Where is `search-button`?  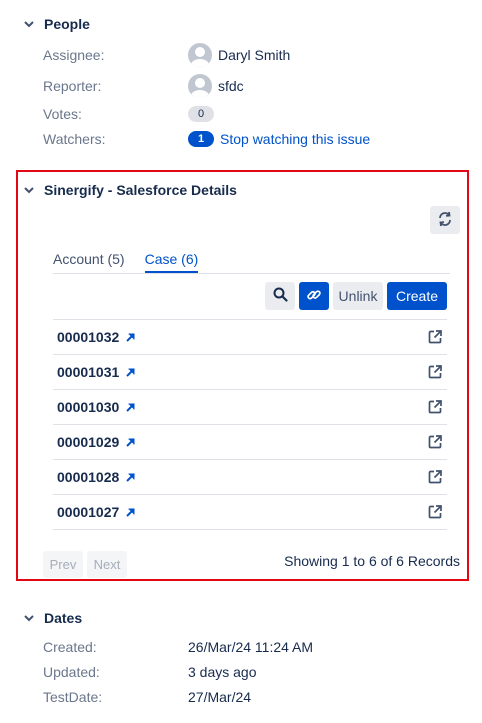 search-button is located at coordinates (280, 296).